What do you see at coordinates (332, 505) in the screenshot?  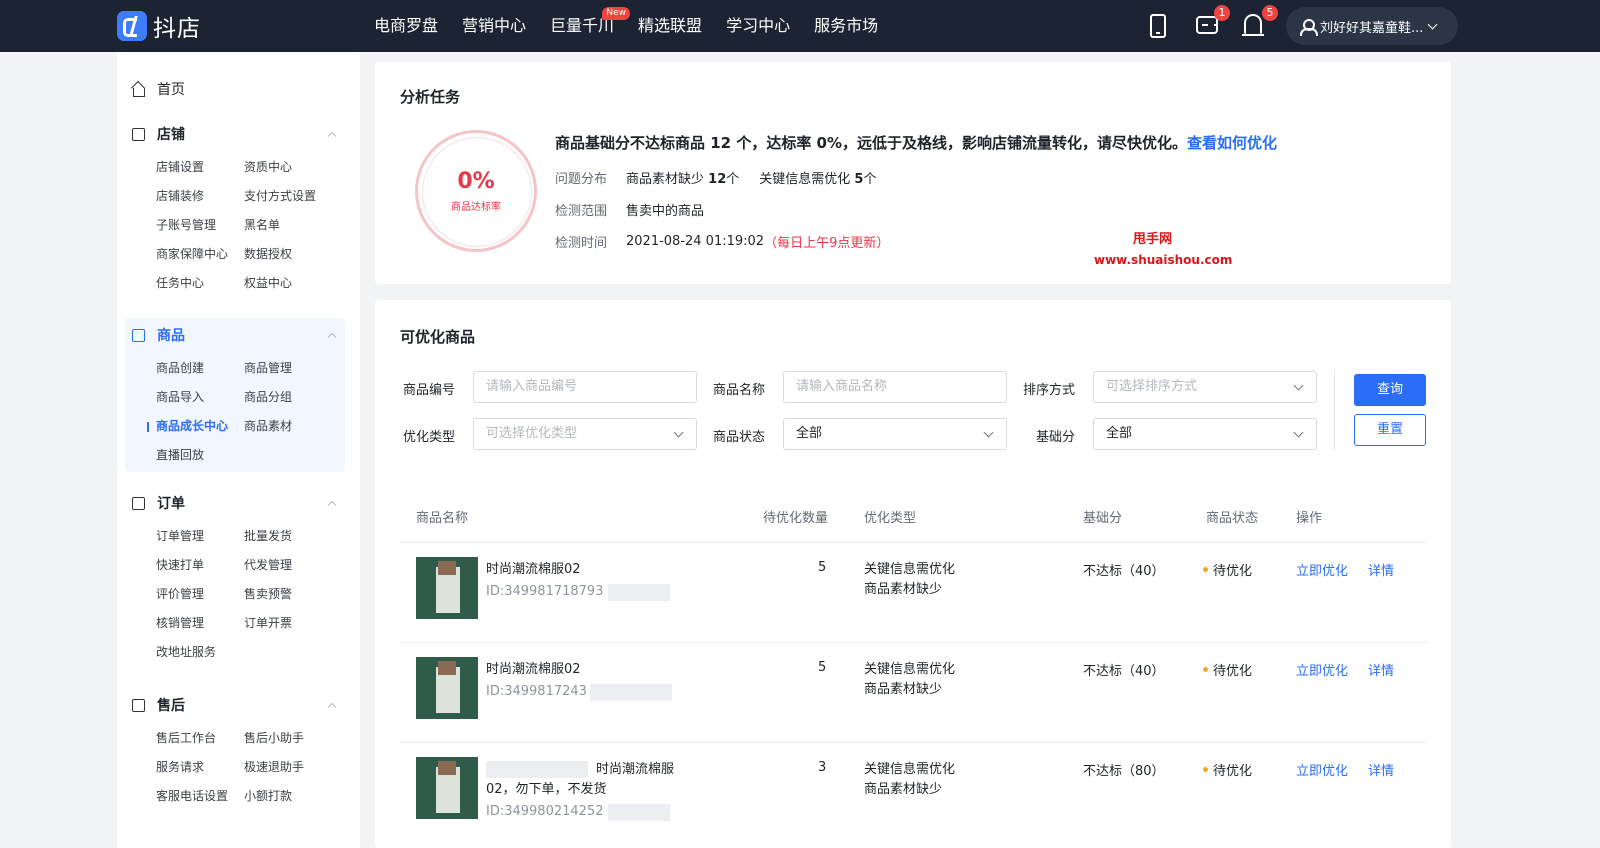 I see `chevron-up-icon` at bounding box center [332, 505].